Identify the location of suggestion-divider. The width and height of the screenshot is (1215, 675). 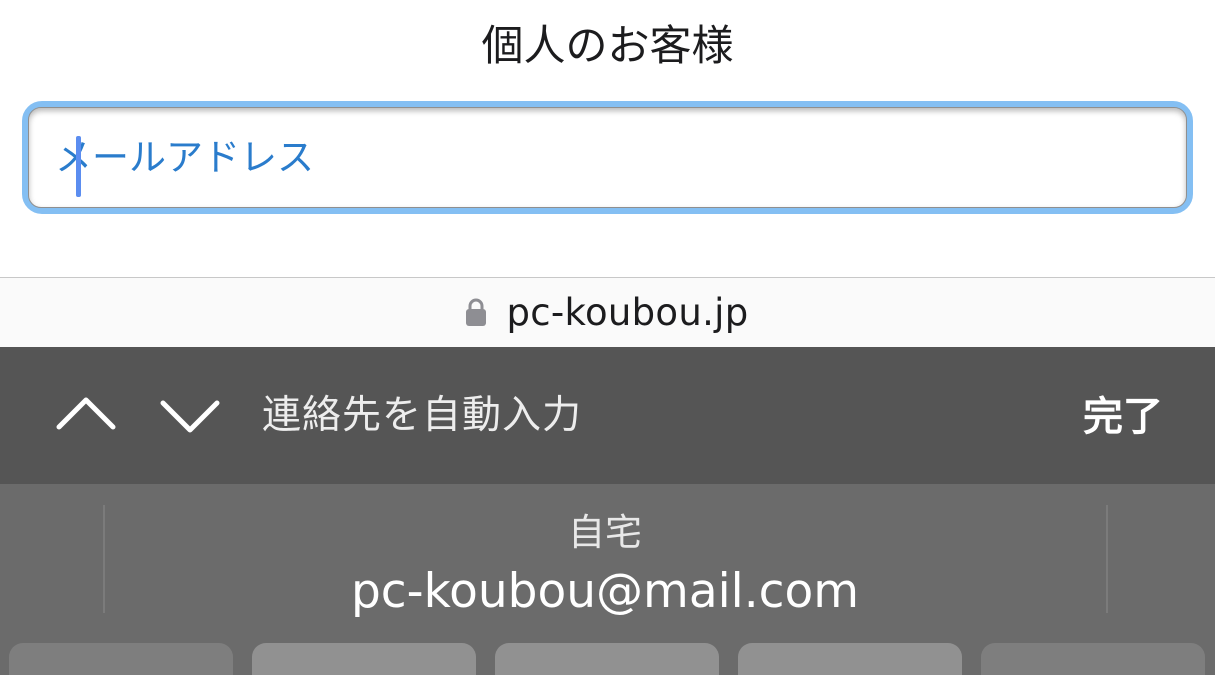
(1107, 559).